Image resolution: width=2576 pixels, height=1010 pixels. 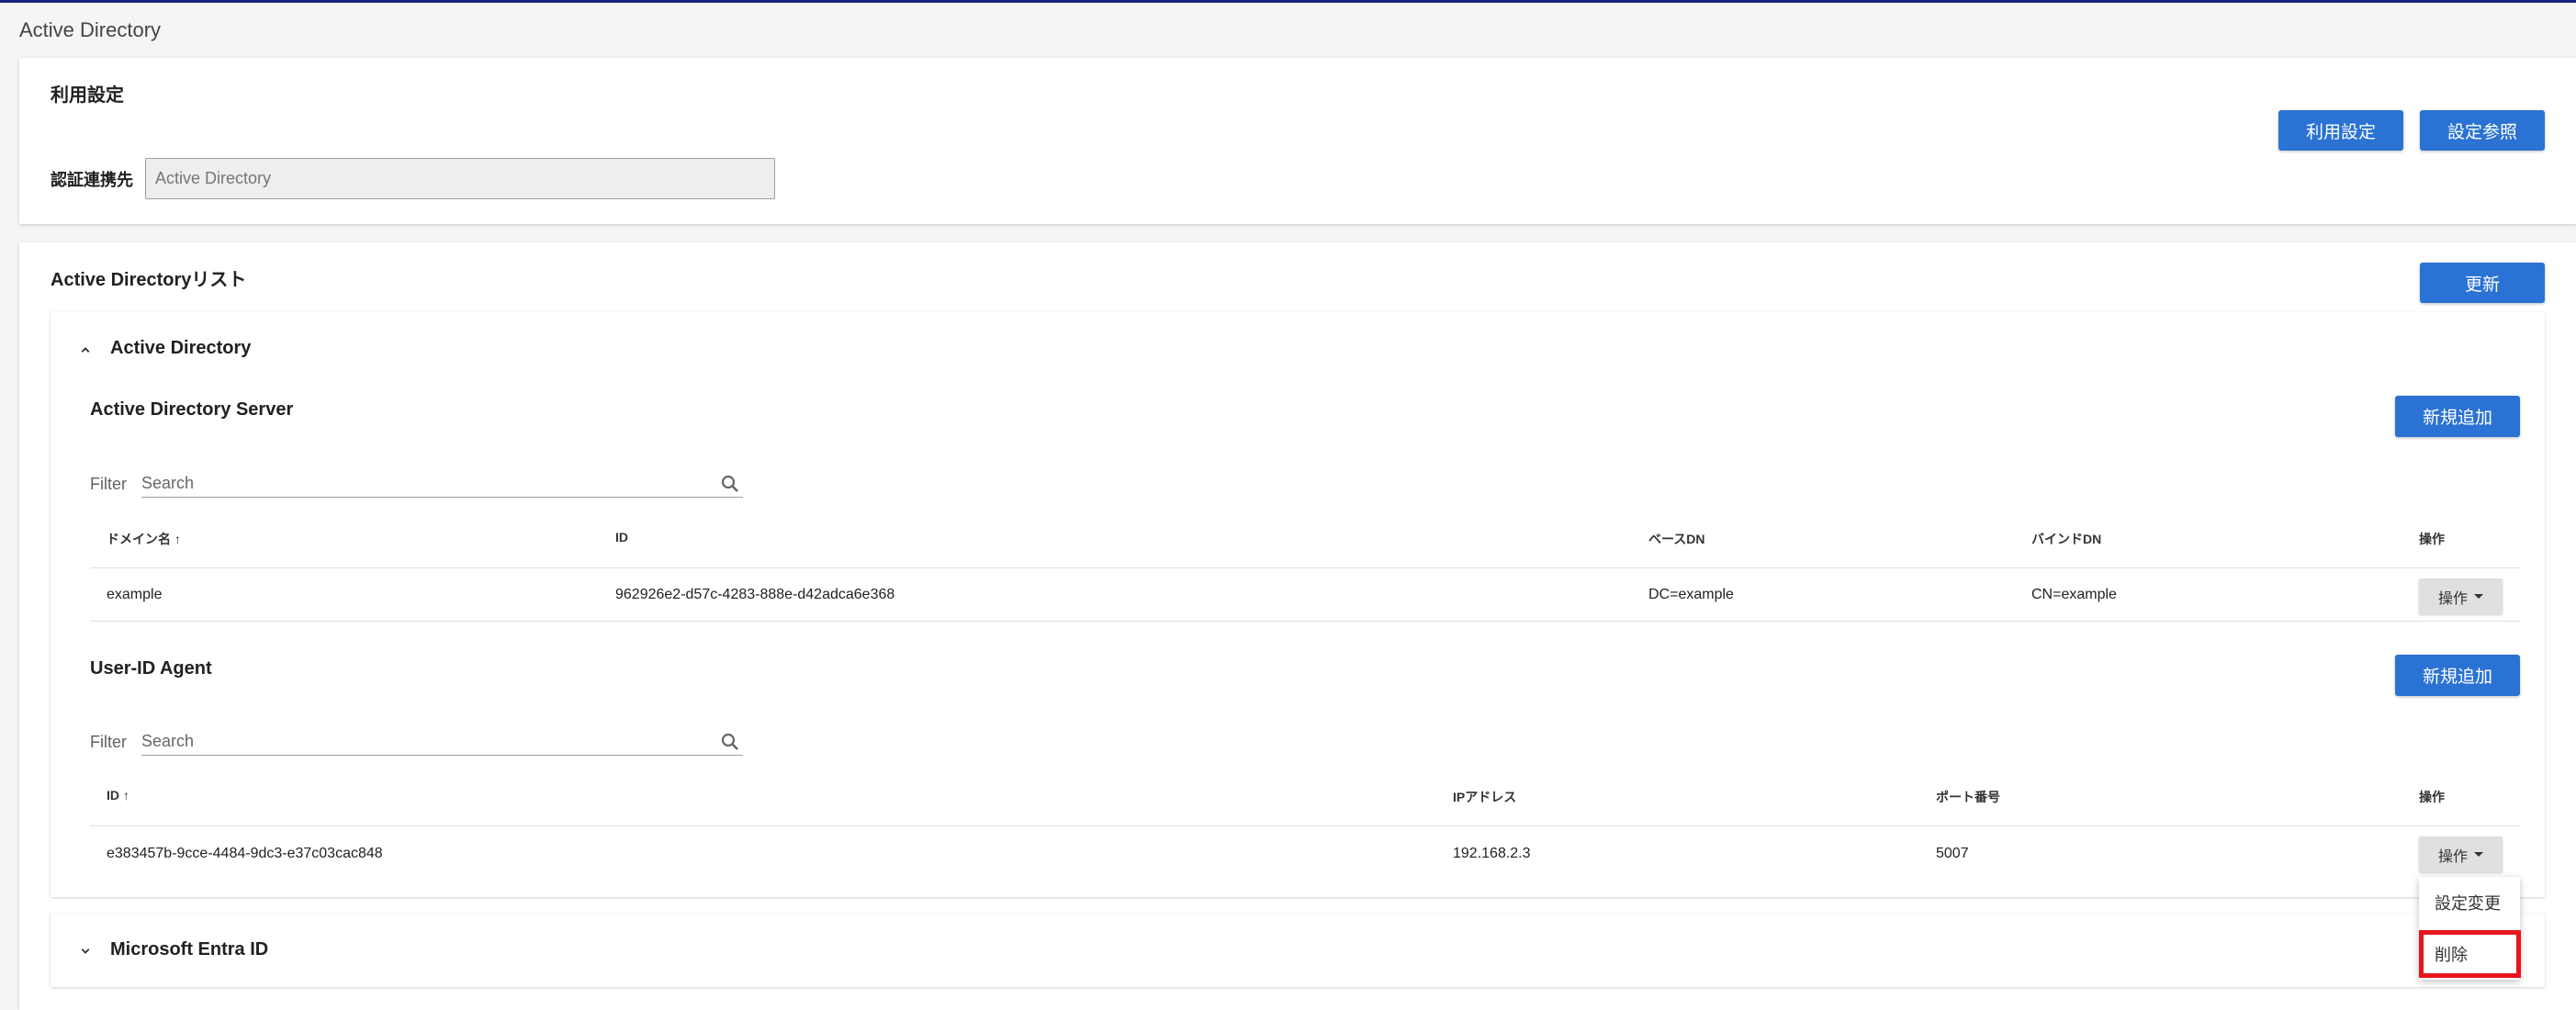 What do you see at coordinates (135, 594) in the screenshot?
I see `cell-domain: example` at bounding box center [135, 594].